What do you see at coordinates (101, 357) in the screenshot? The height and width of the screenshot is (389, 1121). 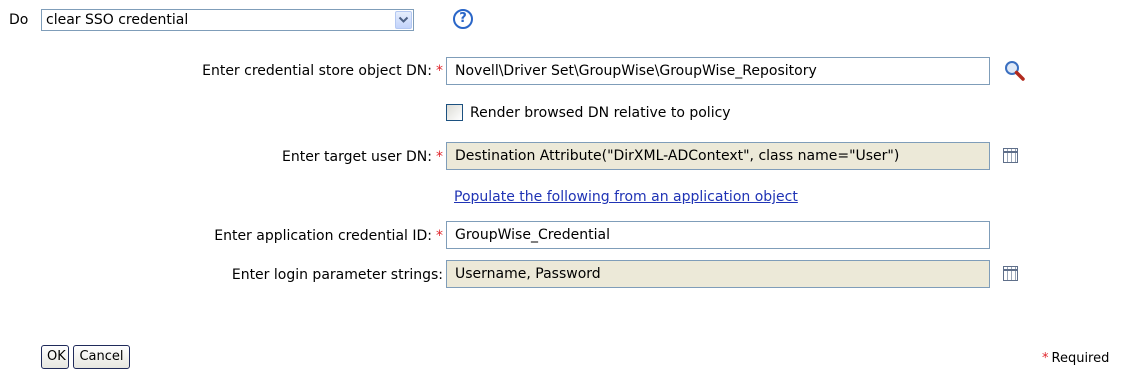 I see `cancel-button: Cancel` at bounding box center [101, 357].